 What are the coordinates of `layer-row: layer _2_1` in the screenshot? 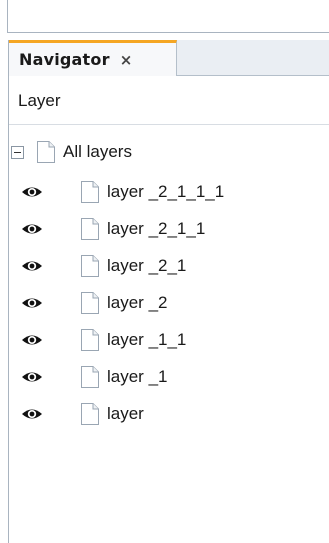 It's located at (169, 266).